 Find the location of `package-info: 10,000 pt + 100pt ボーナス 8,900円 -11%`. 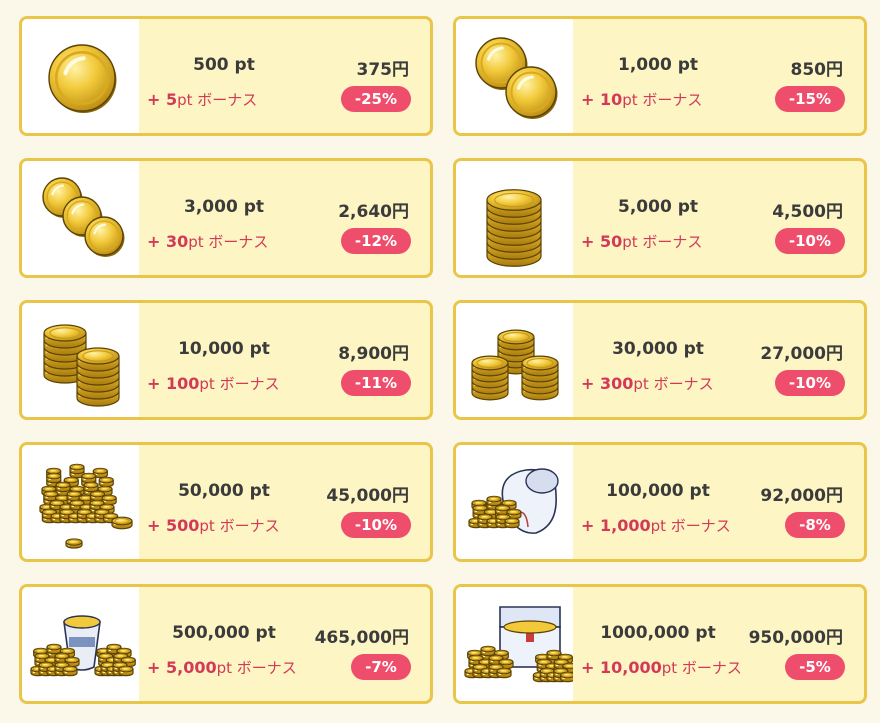

package-info: 10,000 pt + 100pt ボーナス 8,900円 -11% is located at coordinates (284, 360).